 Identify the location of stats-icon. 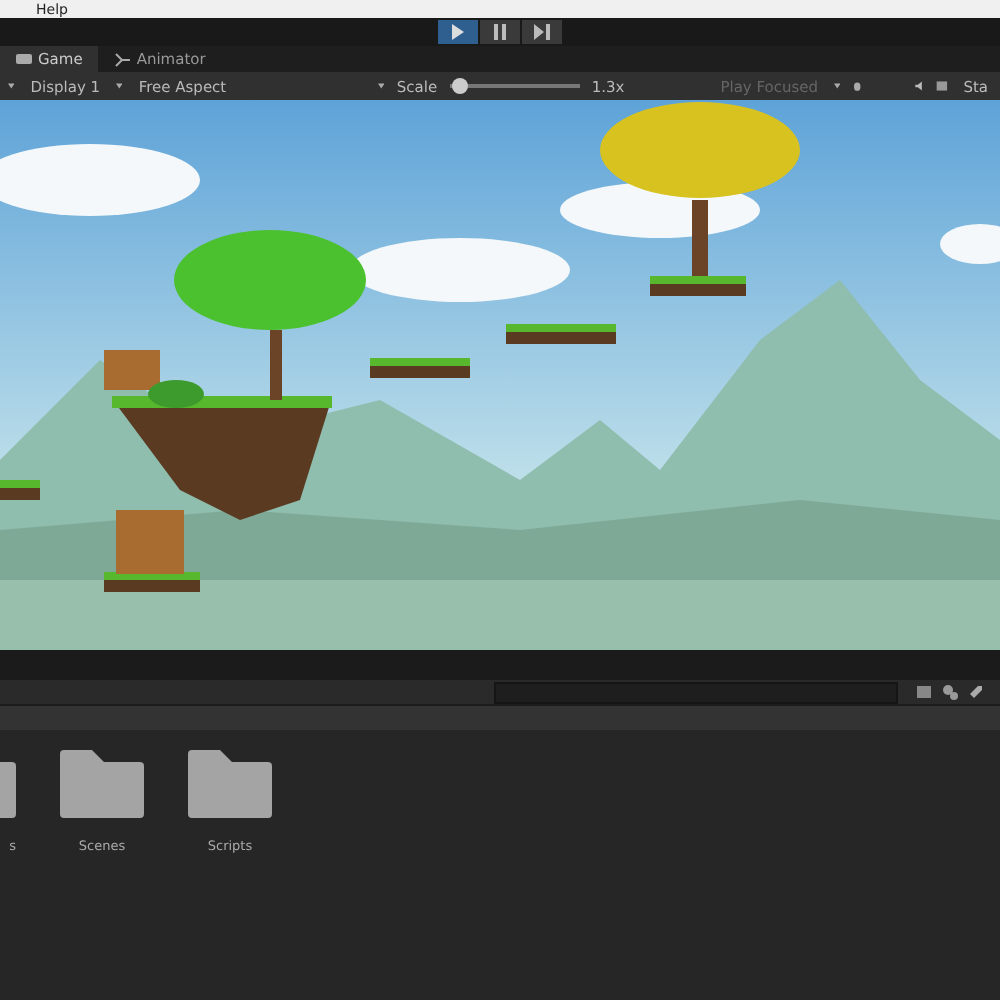
(941, 86).